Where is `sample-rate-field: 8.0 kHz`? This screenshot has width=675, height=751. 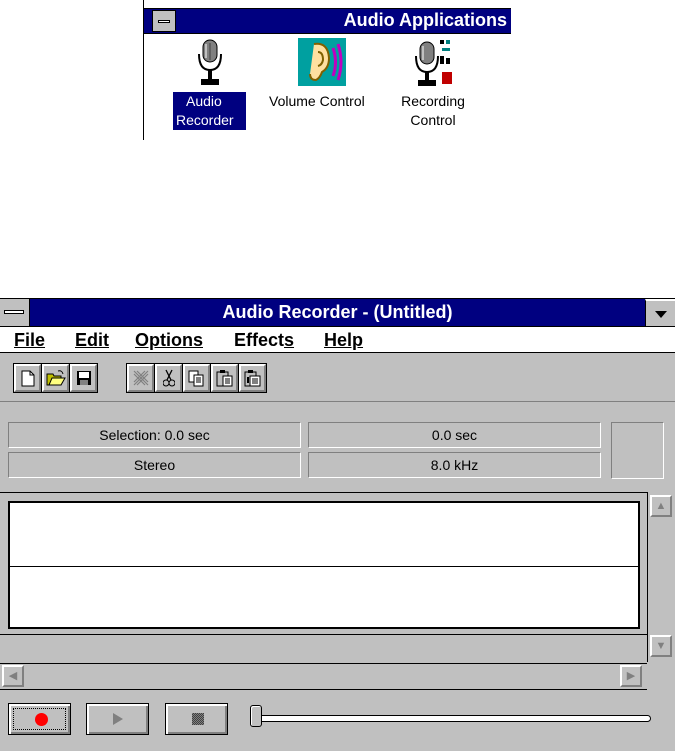
sample-rate-field: 8.0 kHz is located at coordinates (454, 465).